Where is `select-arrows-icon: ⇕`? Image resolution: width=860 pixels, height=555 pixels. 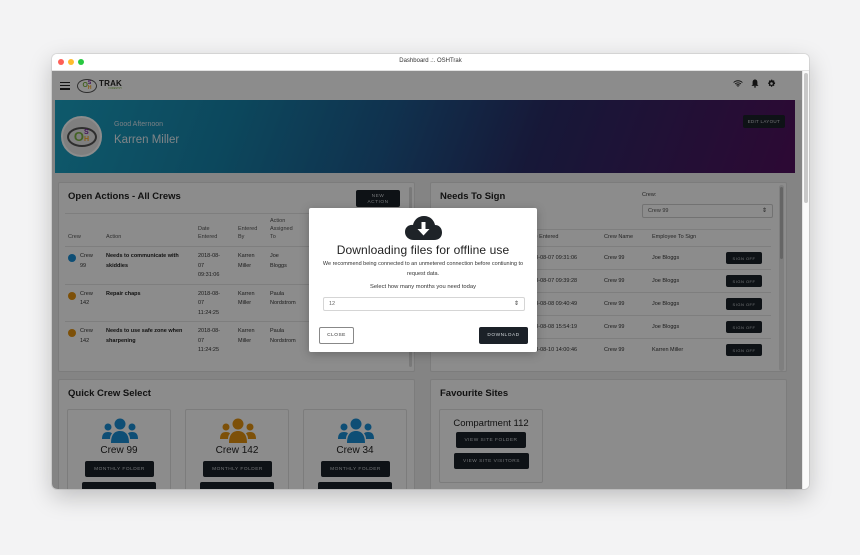 select-arrows-icon: ⇕ is located at coordinates (516, 304).